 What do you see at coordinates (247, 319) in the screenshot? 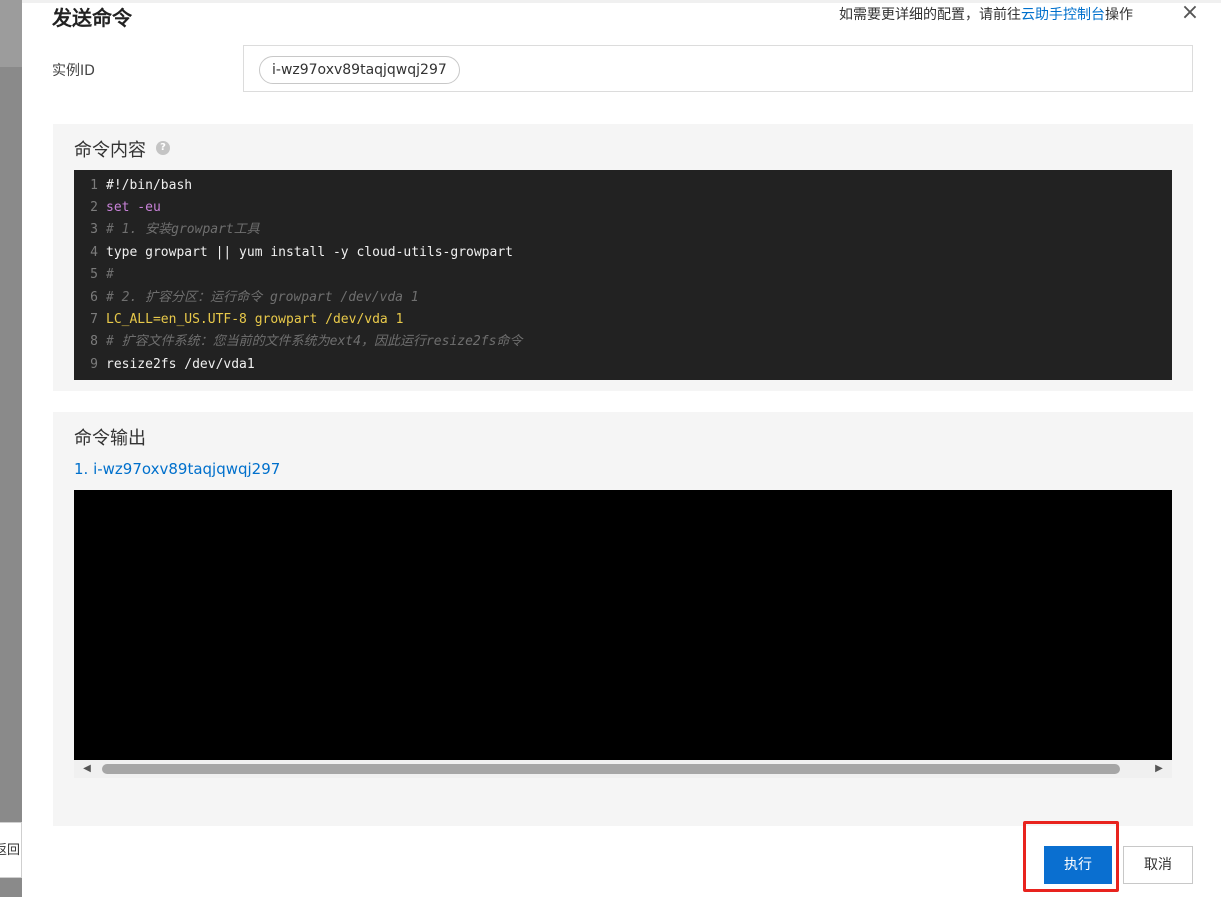
I see `code-line: 7 LC_ALL=en_US.UTF-8 growpart /dev/vda 1` at bounding box center [247, 319].